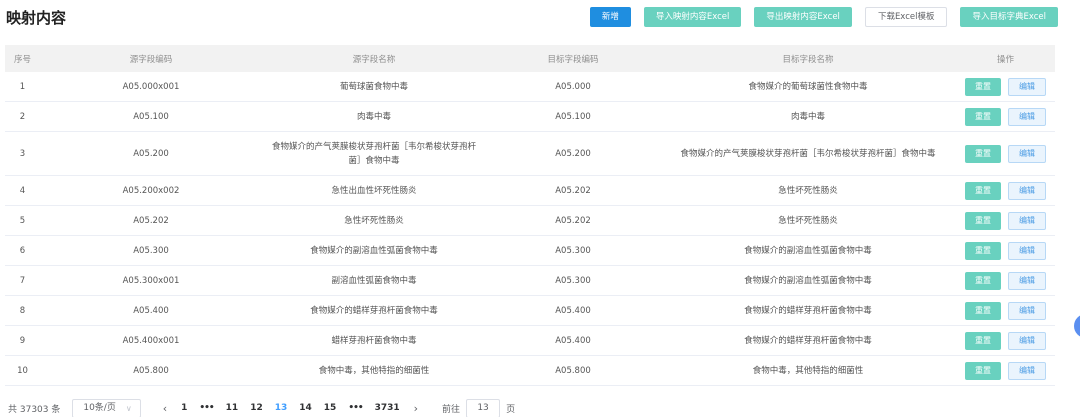 Image resolution: width=1080 pixels, height=417 pixels. I want to click on target-code-cell: A05.800, so click(573, 370).